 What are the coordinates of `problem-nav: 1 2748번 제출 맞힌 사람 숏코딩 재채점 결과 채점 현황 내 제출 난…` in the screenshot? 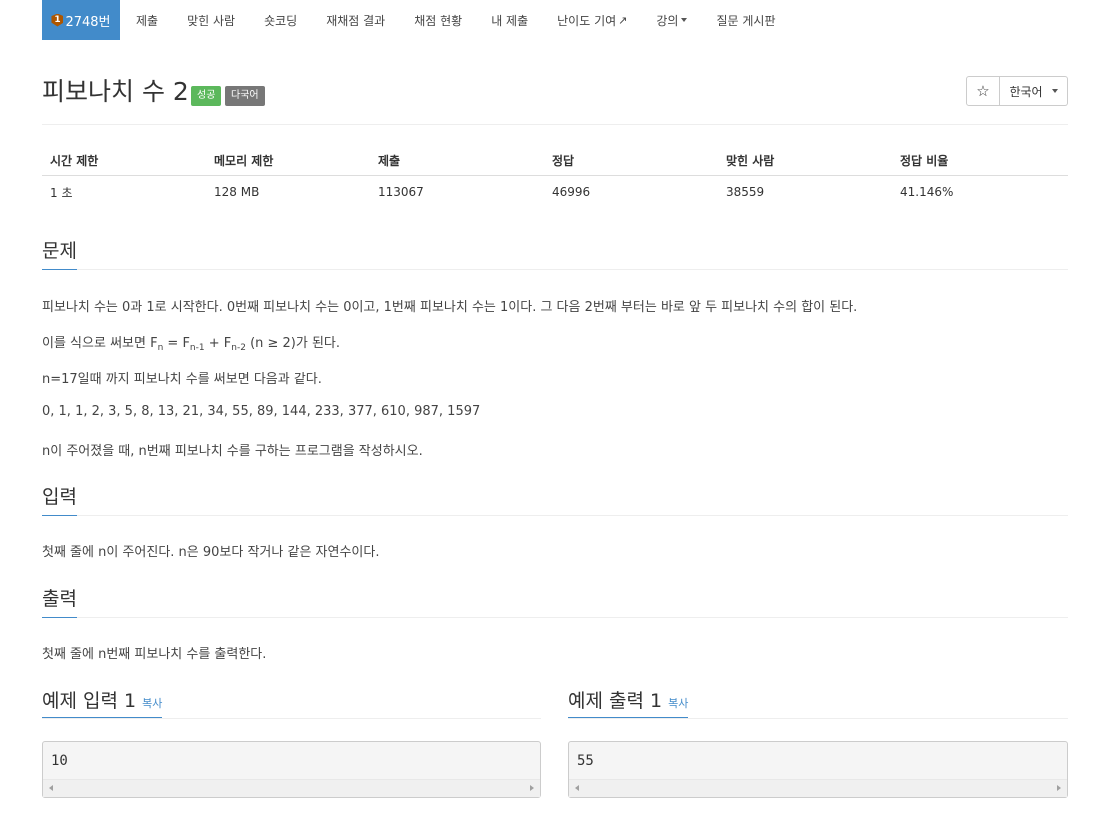 It's located at (555, 20).